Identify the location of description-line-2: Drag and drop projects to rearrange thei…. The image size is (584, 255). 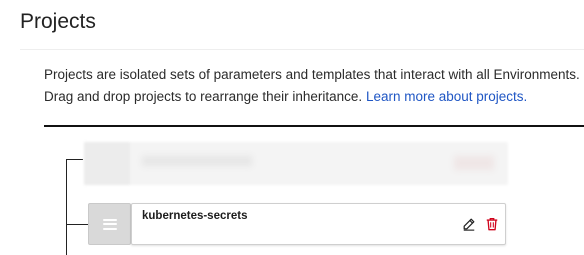
(314, 97).